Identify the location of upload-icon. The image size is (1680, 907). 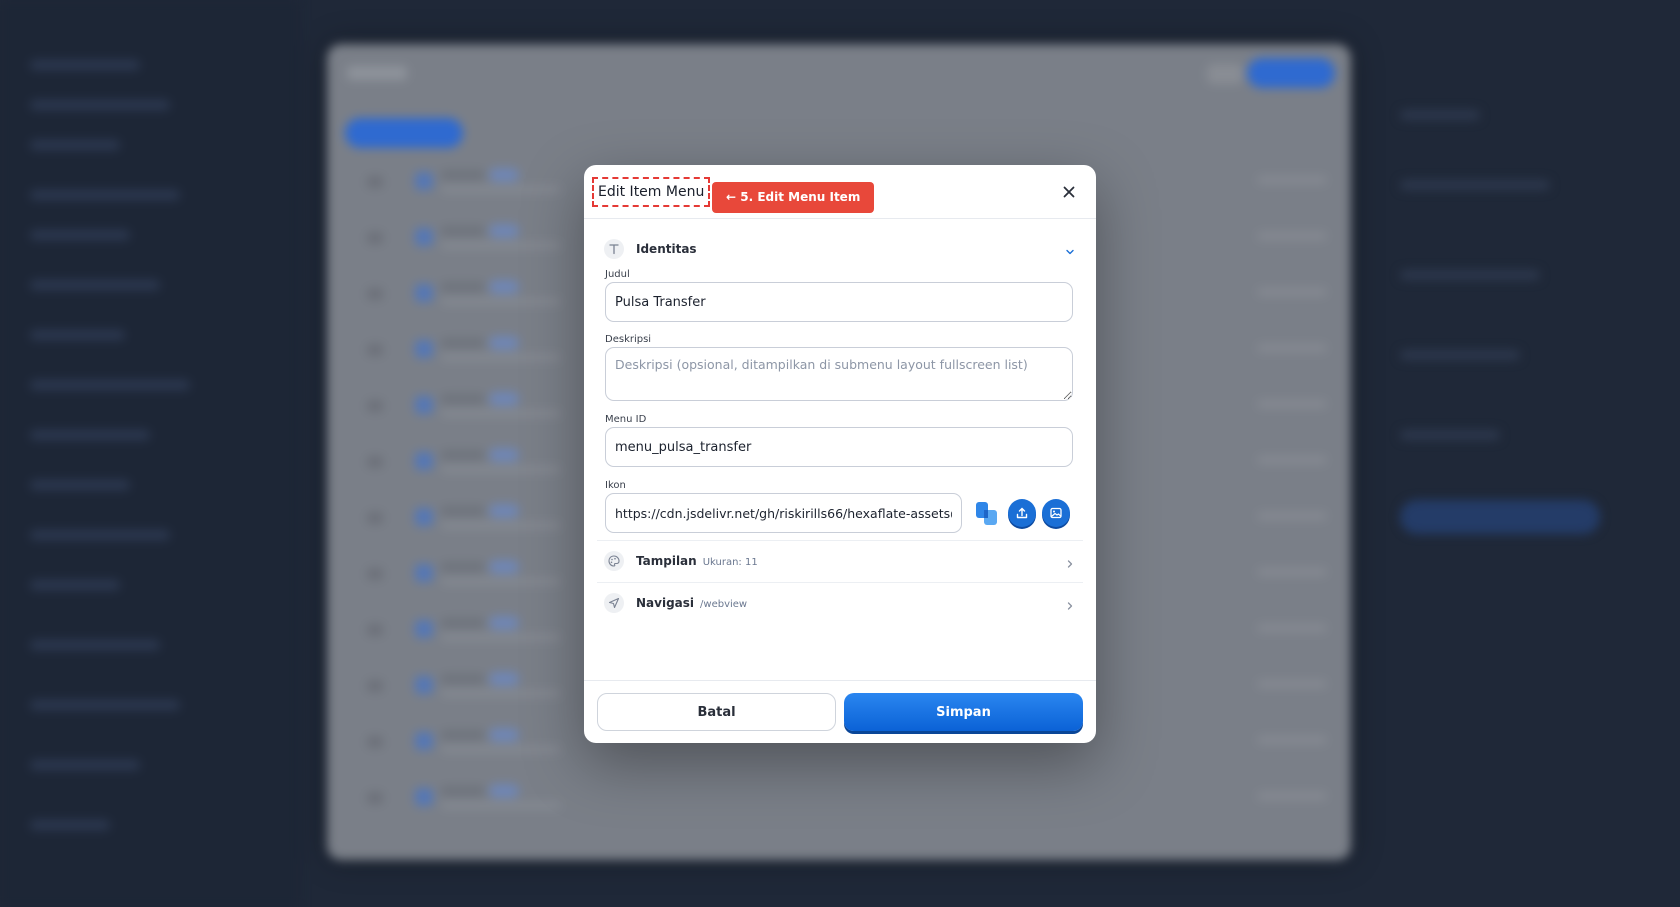
(1022, 513).